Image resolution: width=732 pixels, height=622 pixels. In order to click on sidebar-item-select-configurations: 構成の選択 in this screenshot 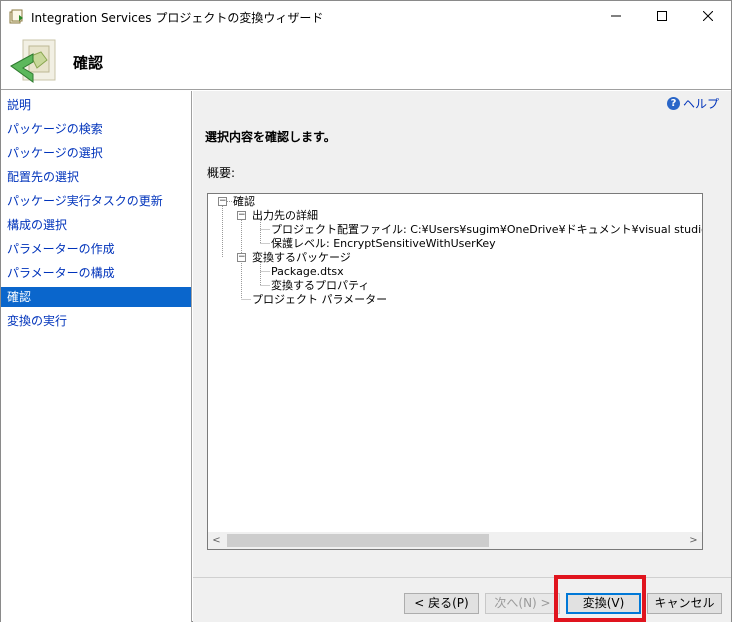, I will do `click(96, 225)`.